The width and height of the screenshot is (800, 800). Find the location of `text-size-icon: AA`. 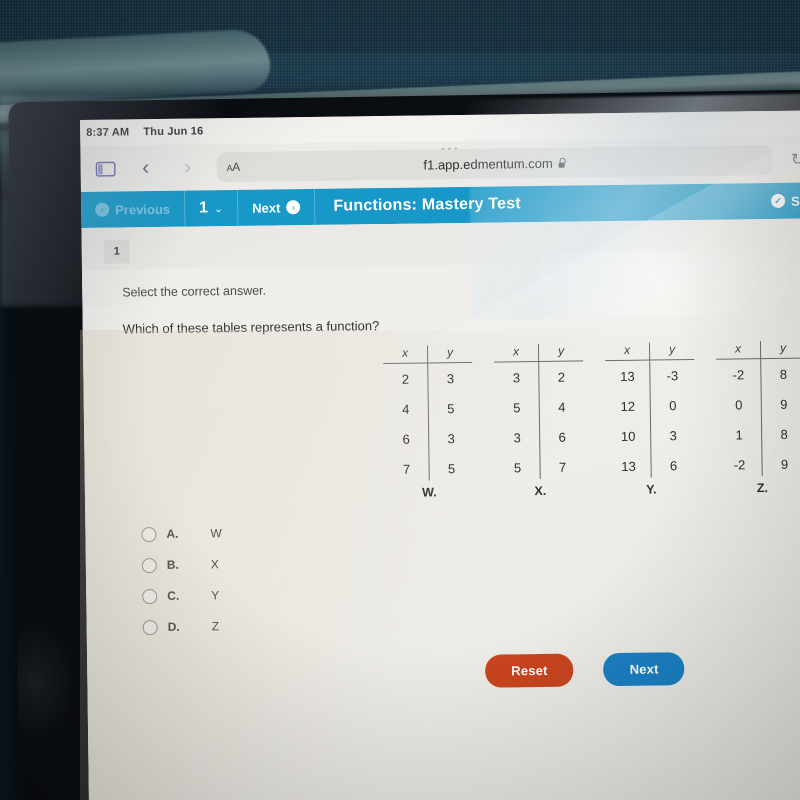

text-size-icon: AA is located at coordinates (233, 167).